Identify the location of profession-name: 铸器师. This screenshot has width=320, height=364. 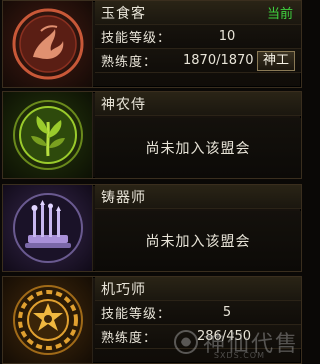
(123, 197).